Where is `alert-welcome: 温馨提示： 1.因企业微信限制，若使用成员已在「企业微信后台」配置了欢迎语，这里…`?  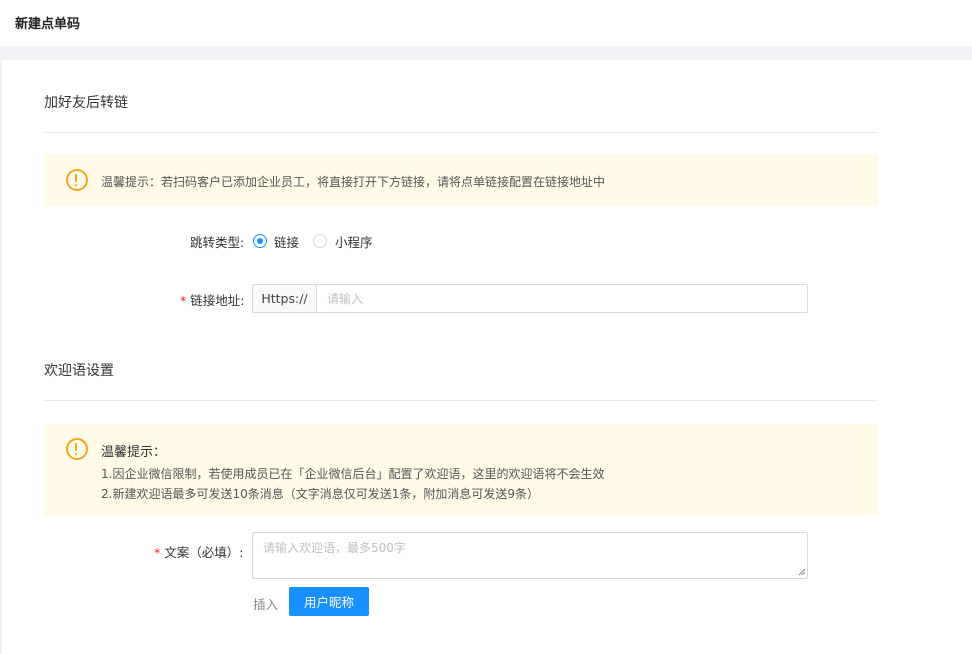 alert-welcome: 温馨提示： 1.因企业微信限制，若使用成员已在「企业微信后台」配置了欢迎语，这里… is located at coordinates (461, 469).